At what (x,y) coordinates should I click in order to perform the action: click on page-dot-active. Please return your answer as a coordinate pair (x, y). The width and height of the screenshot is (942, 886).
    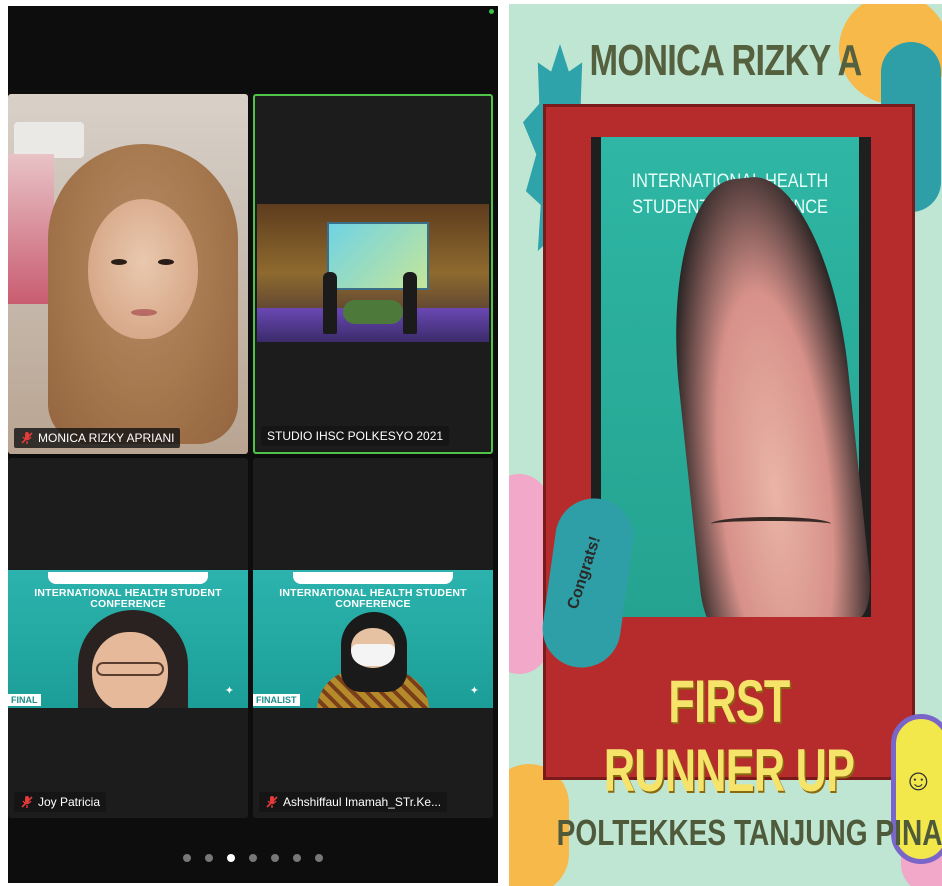
    Looking at the image, I should click on (231, 858).